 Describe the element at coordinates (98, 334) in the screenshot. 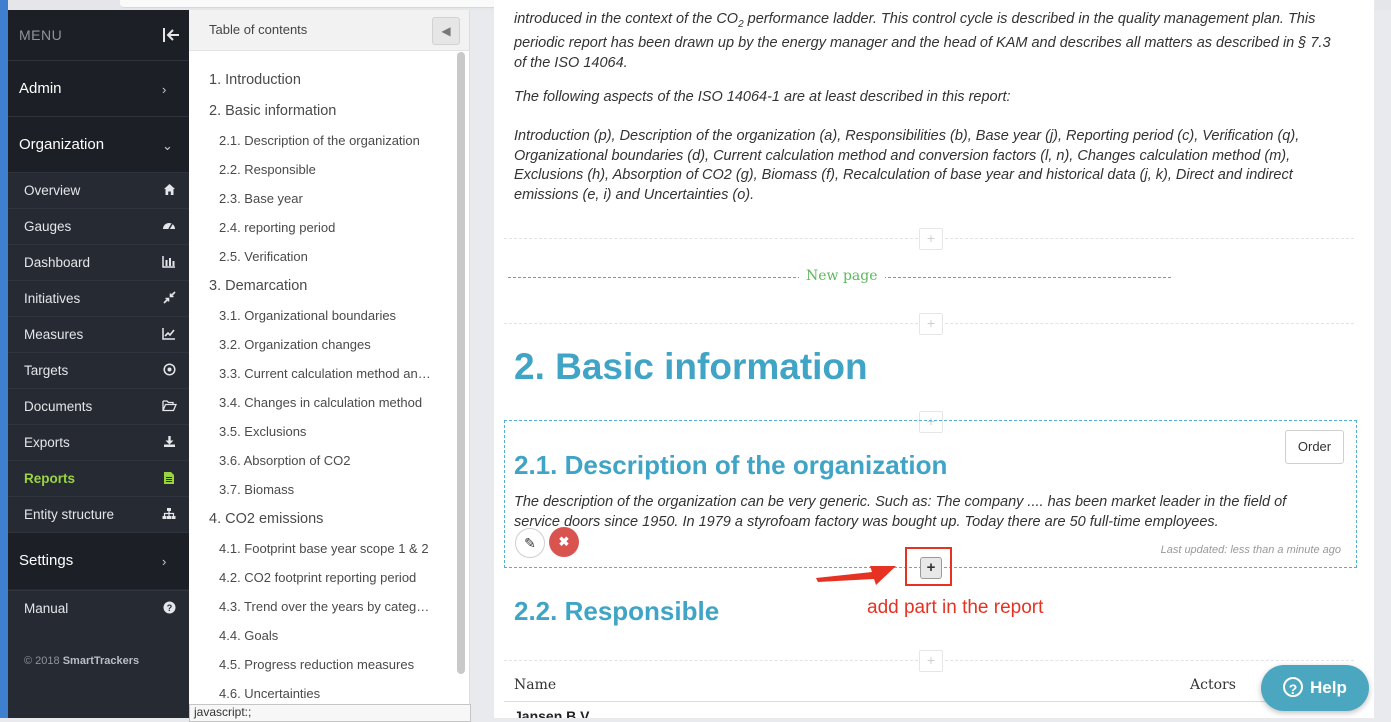

I see `sidebar-item-measures: Measures` at that location.